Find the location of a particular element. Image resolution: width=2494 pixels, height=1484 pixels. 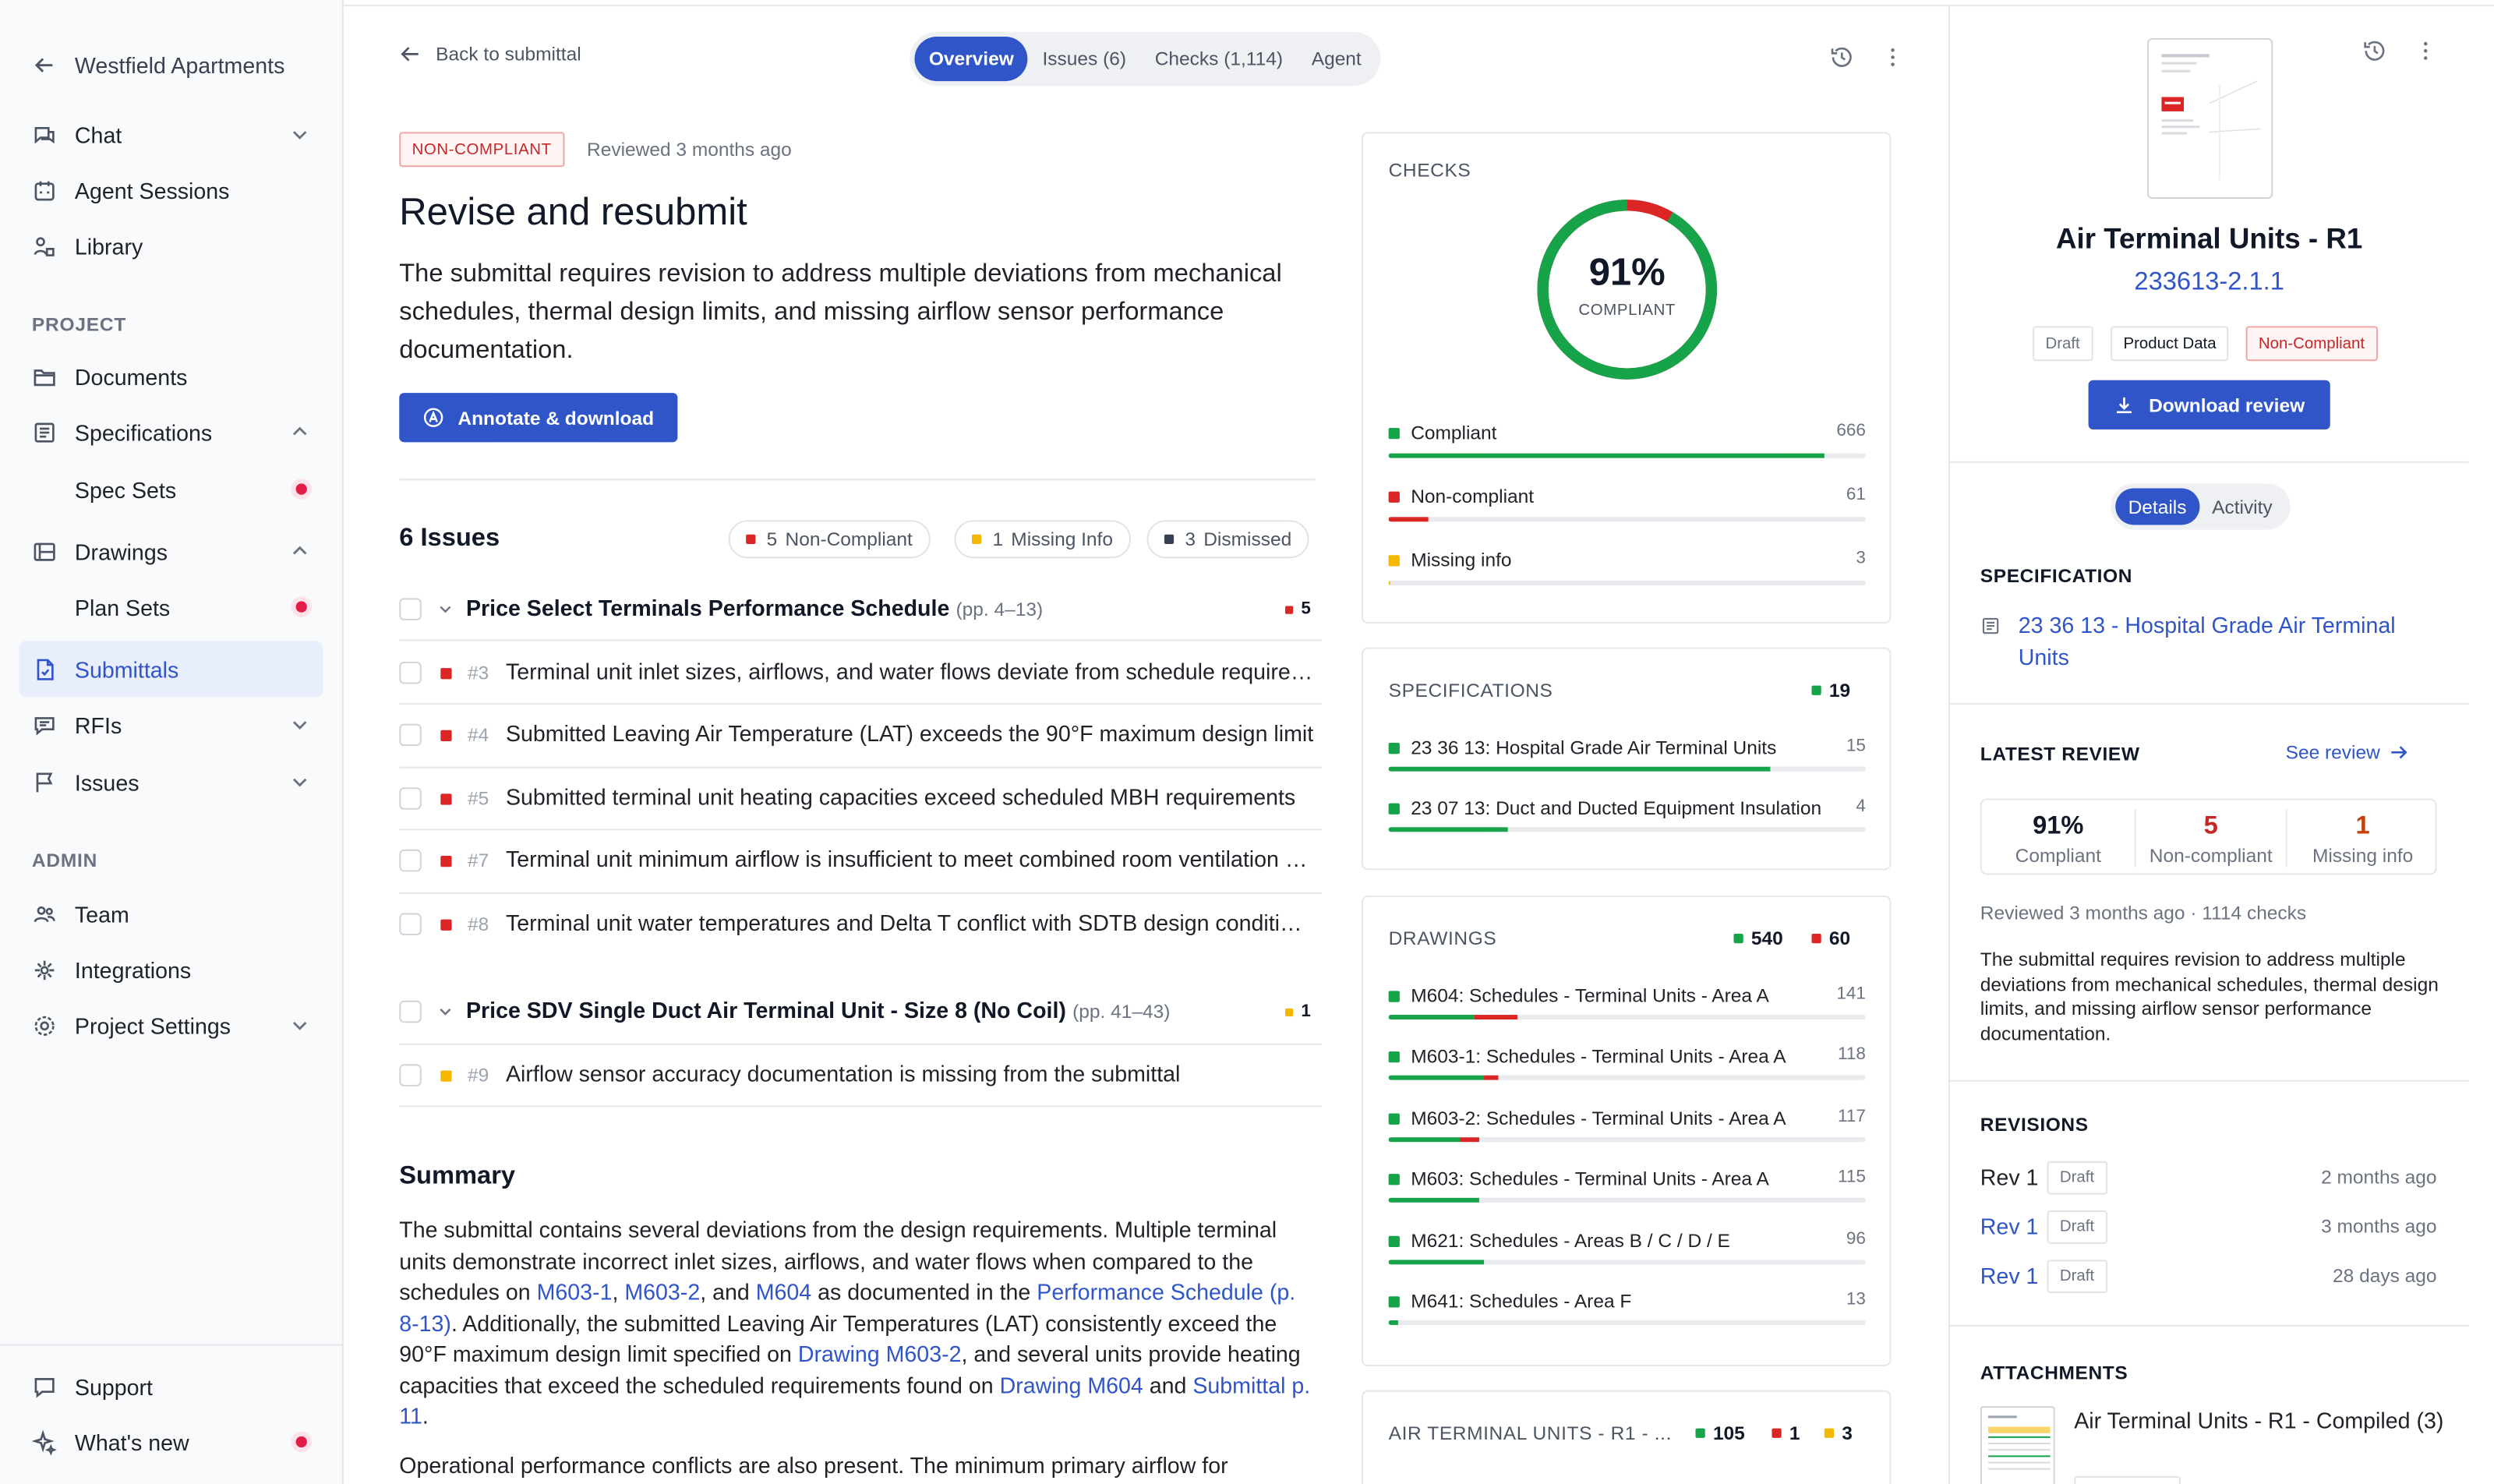

tab-agent: Agent is located at coordinates (1336, 59).